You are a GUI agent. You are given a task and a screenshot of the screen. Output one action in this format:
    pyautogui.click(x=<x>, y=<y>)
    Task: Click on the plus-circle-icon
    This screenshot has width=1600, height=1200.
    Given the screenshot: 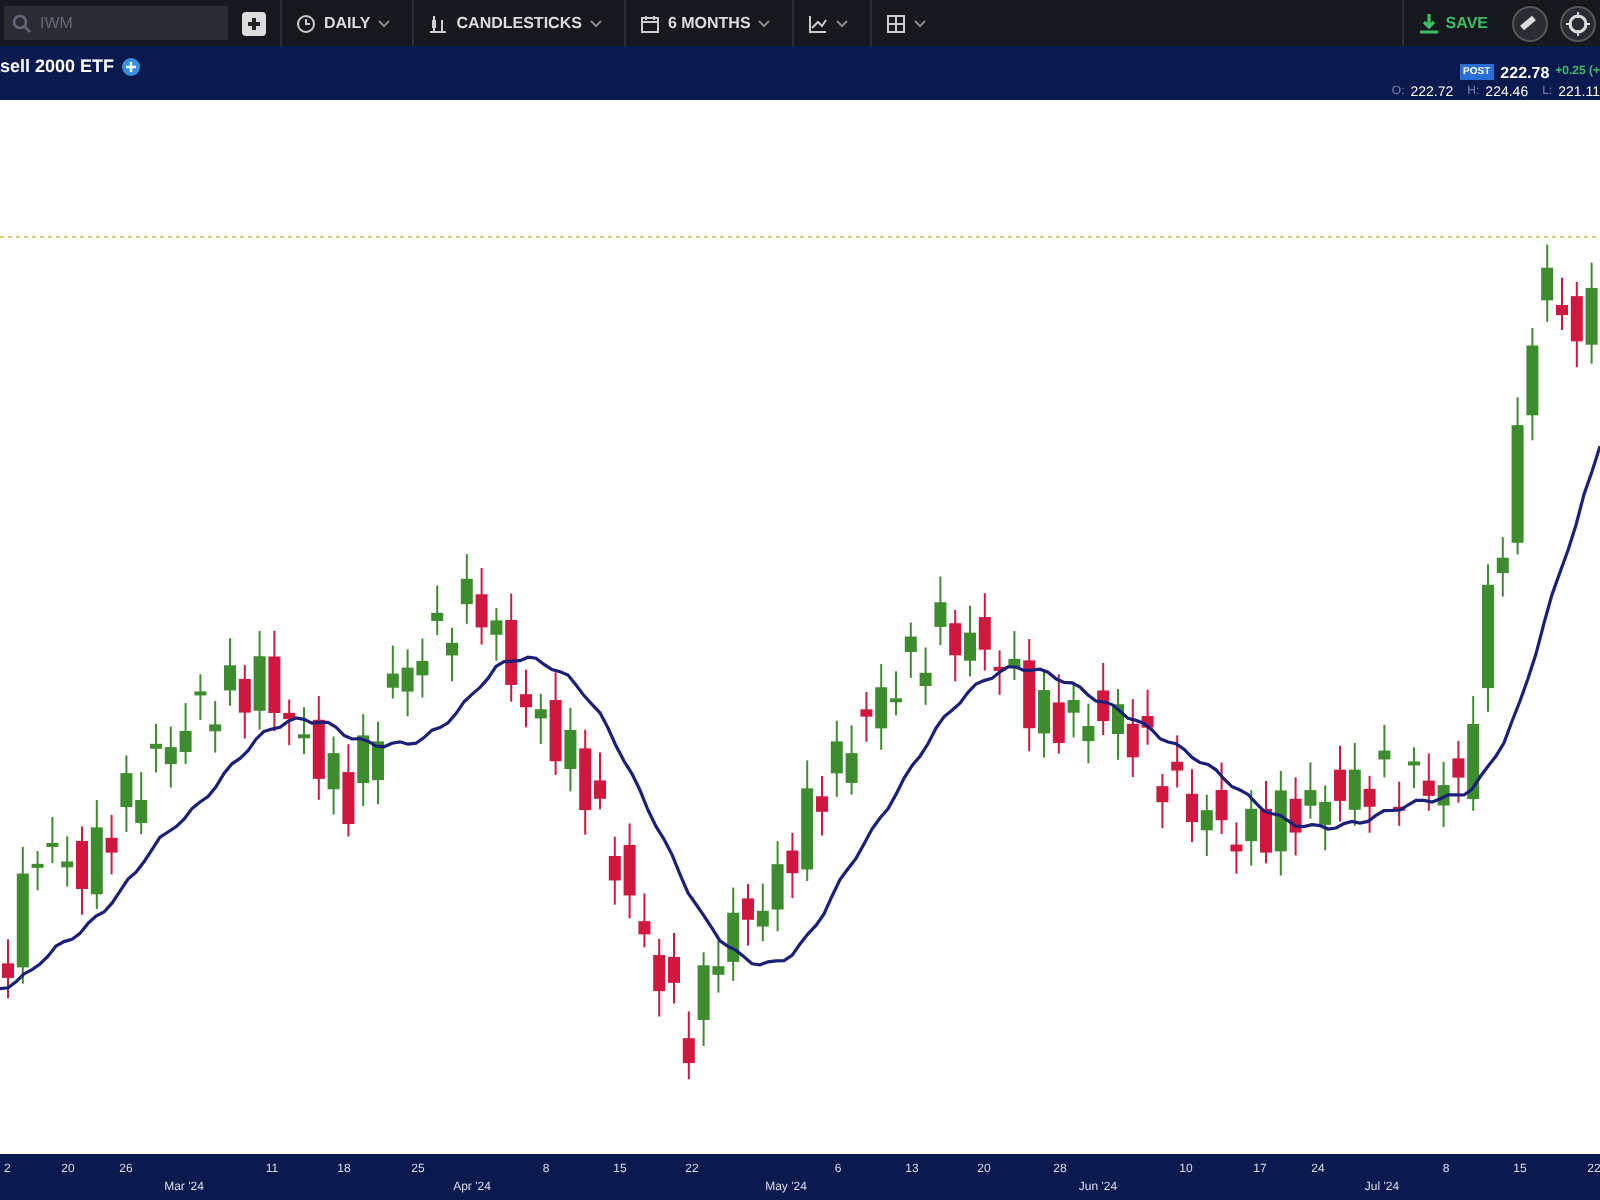 What is the action you would take?
    pyautogui.click(x=131, y=66)
    